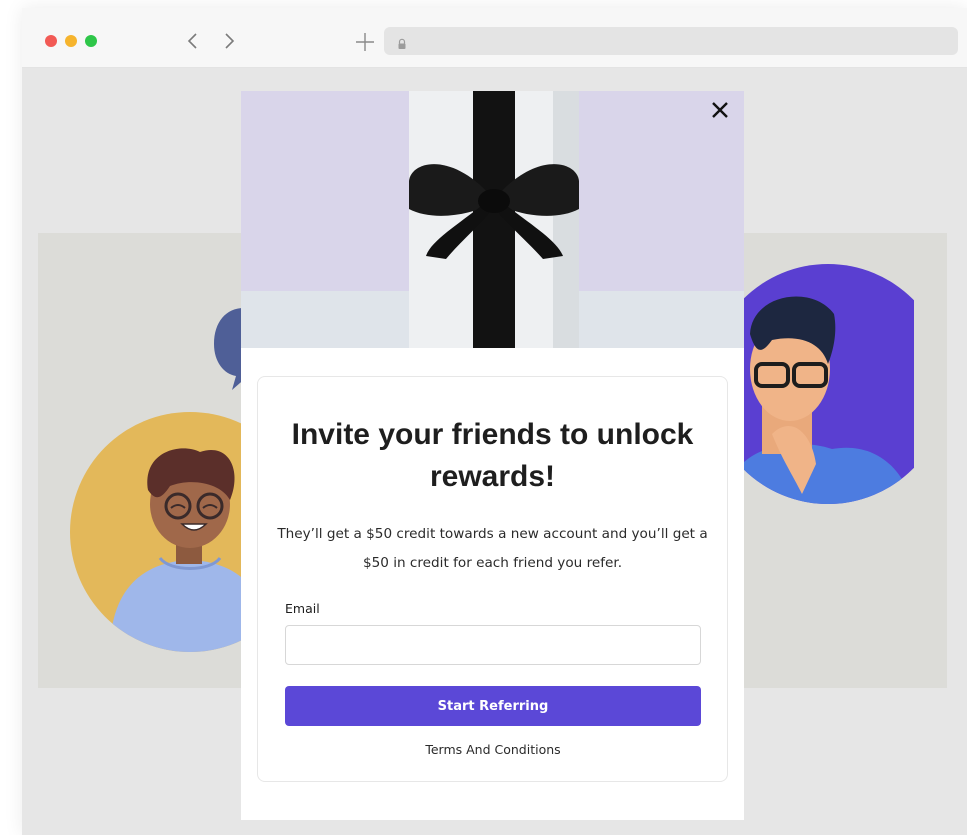 The width and height of the screenshot is (967, 835). What do you see at coordinates (91, 41) in the screenshot?
I see `window-maximize-dot` at bounding box center [91, 41].